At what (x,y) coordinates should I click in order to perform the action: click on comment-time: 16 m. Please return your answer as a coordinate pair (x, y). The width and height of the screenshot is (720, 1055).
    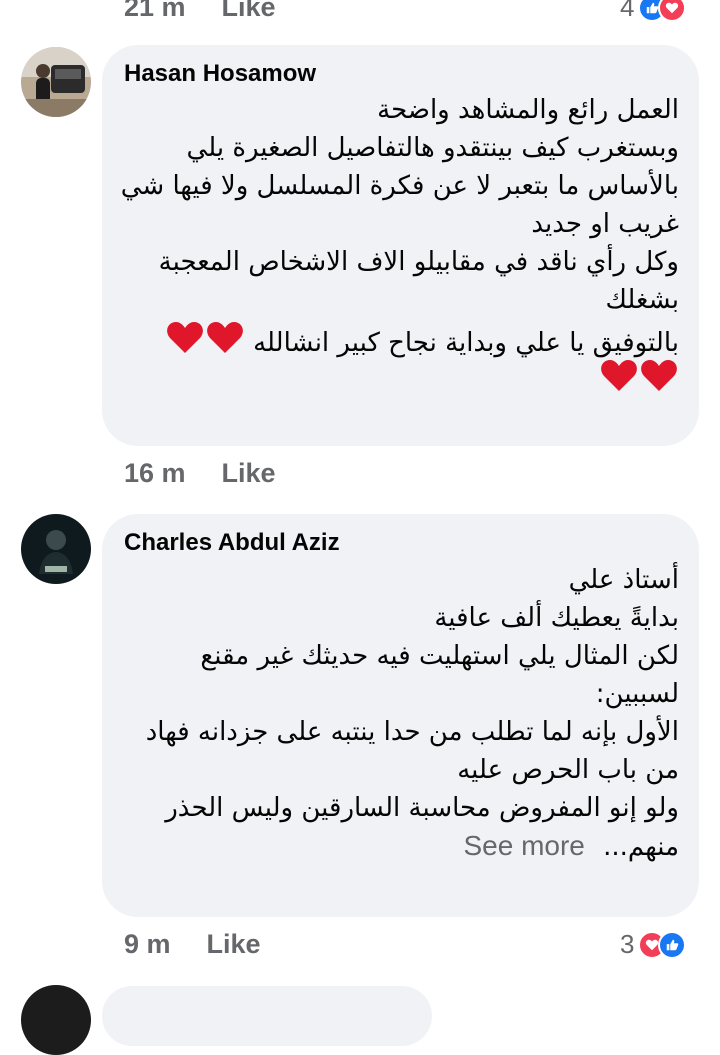
    Looking at the image, I should click on (155, 473).